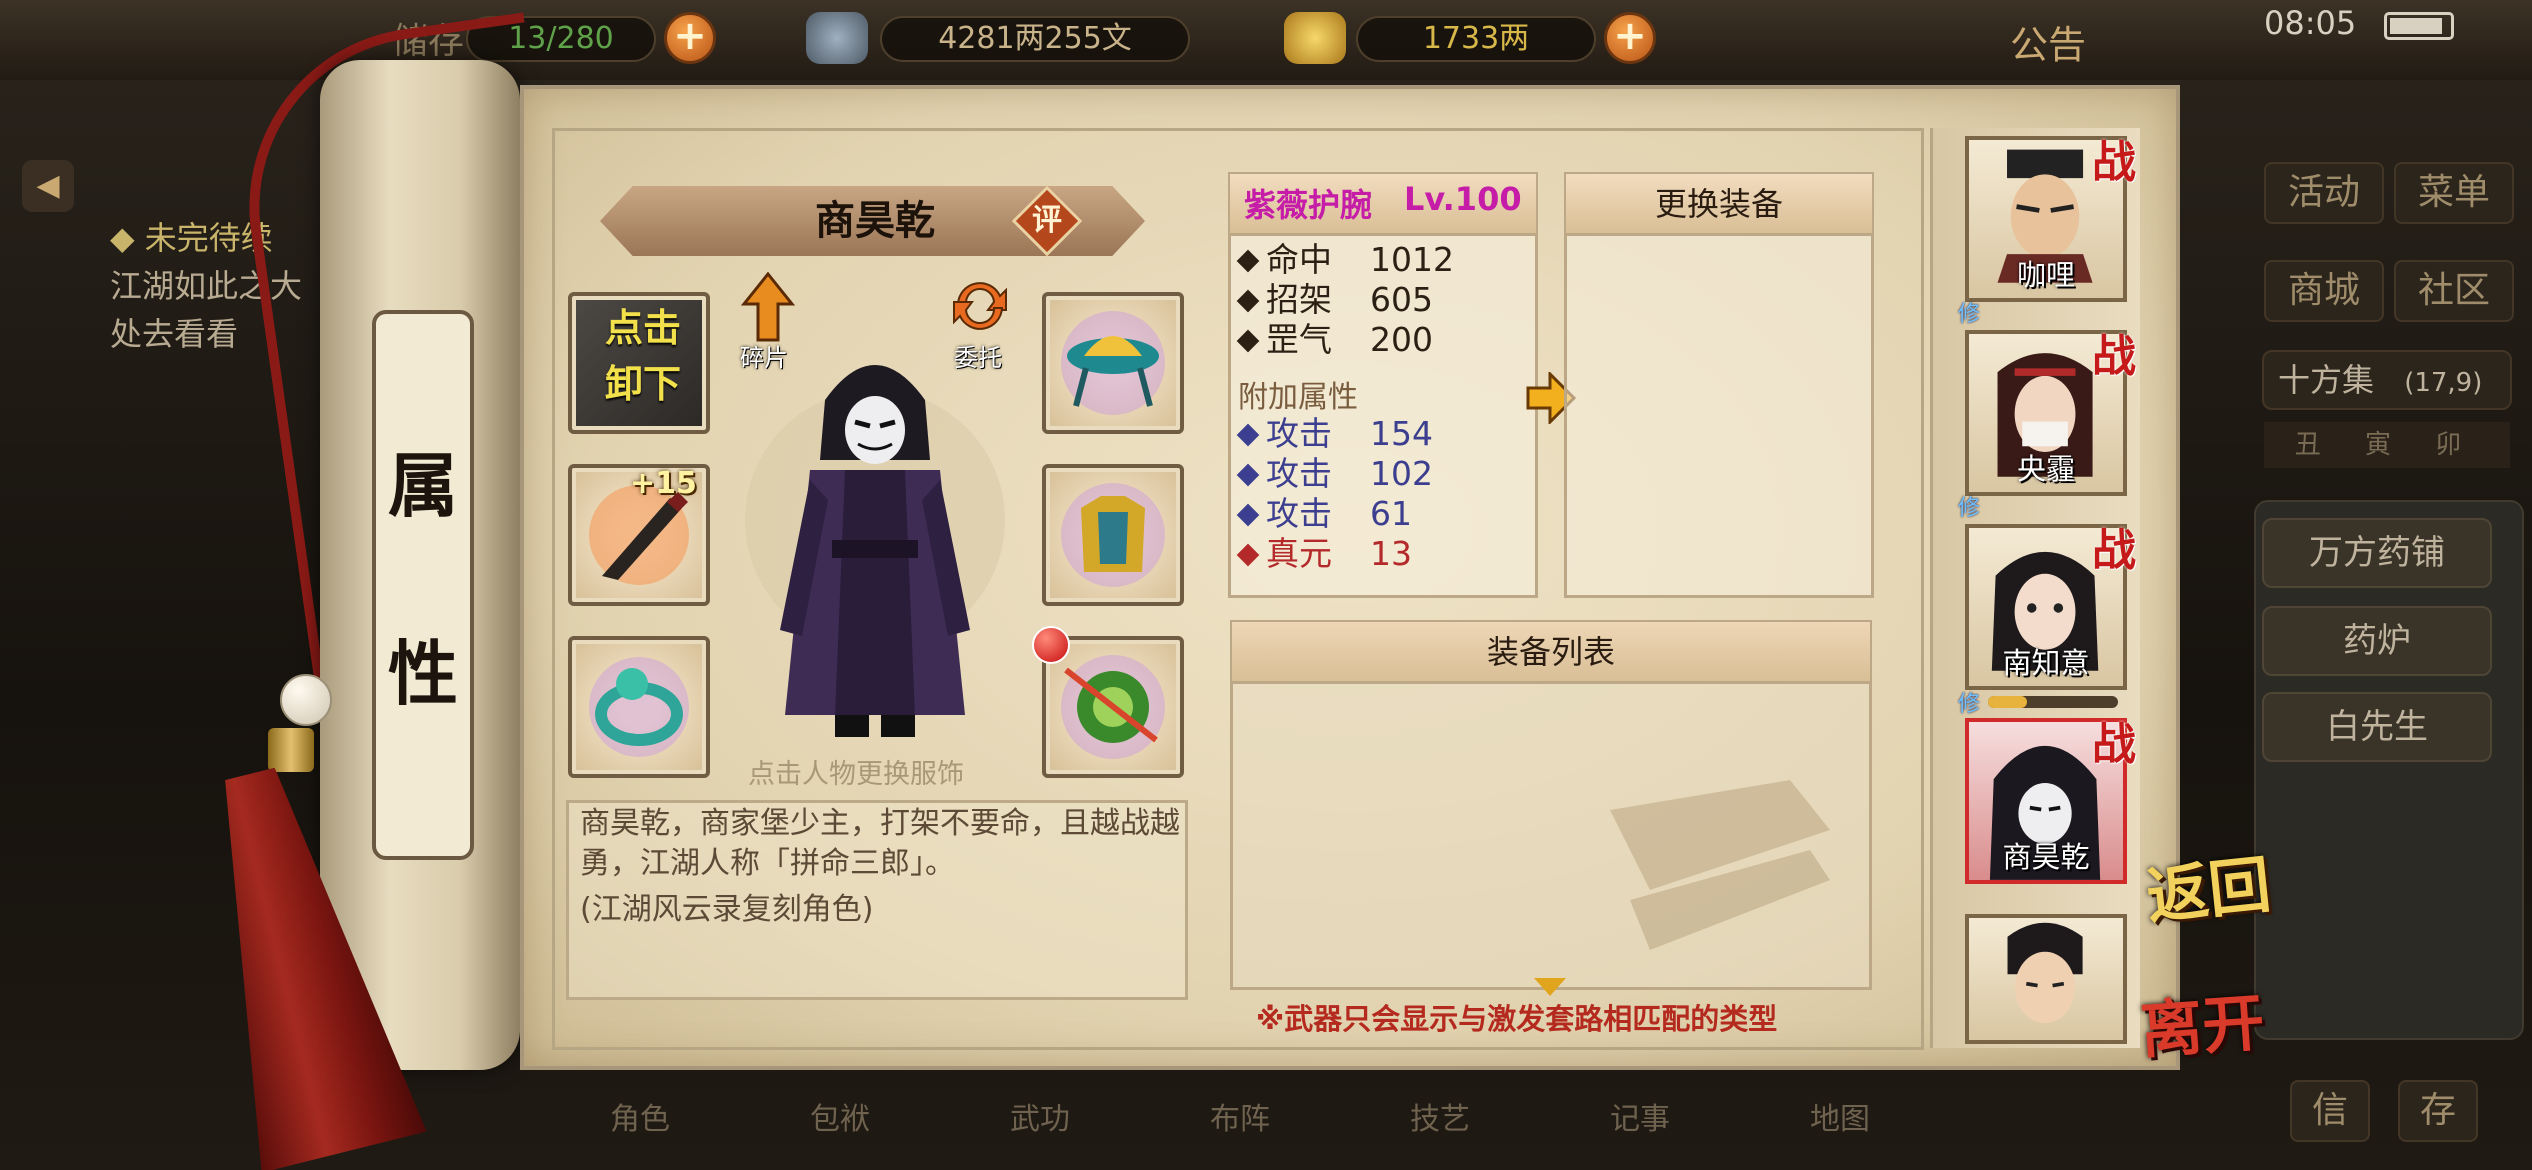  I want to click on clock: 08:05, so click(2310, 23).